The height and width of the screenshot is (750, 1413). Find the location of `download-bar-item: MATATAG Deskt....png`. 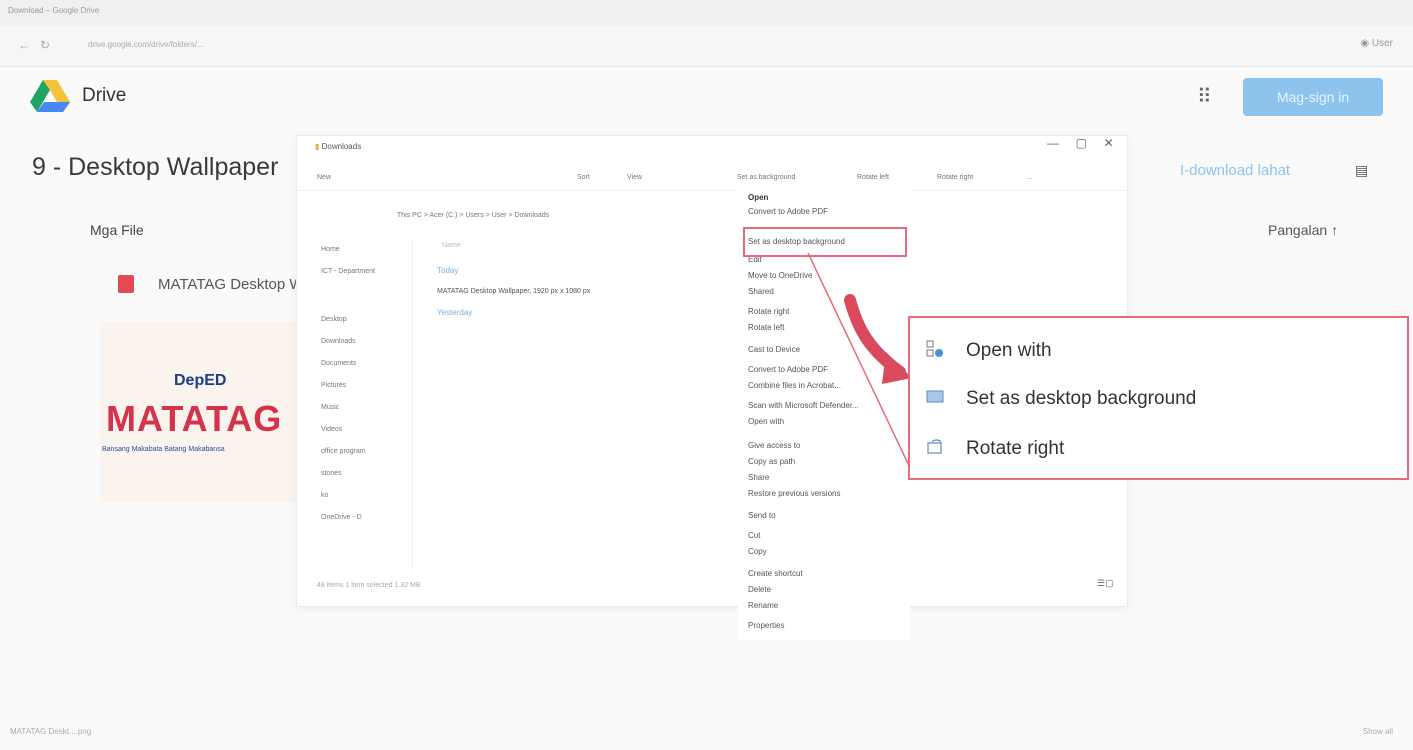

download-bar-item: MATATAG Deskt....png is located at coordinates (50, 731).